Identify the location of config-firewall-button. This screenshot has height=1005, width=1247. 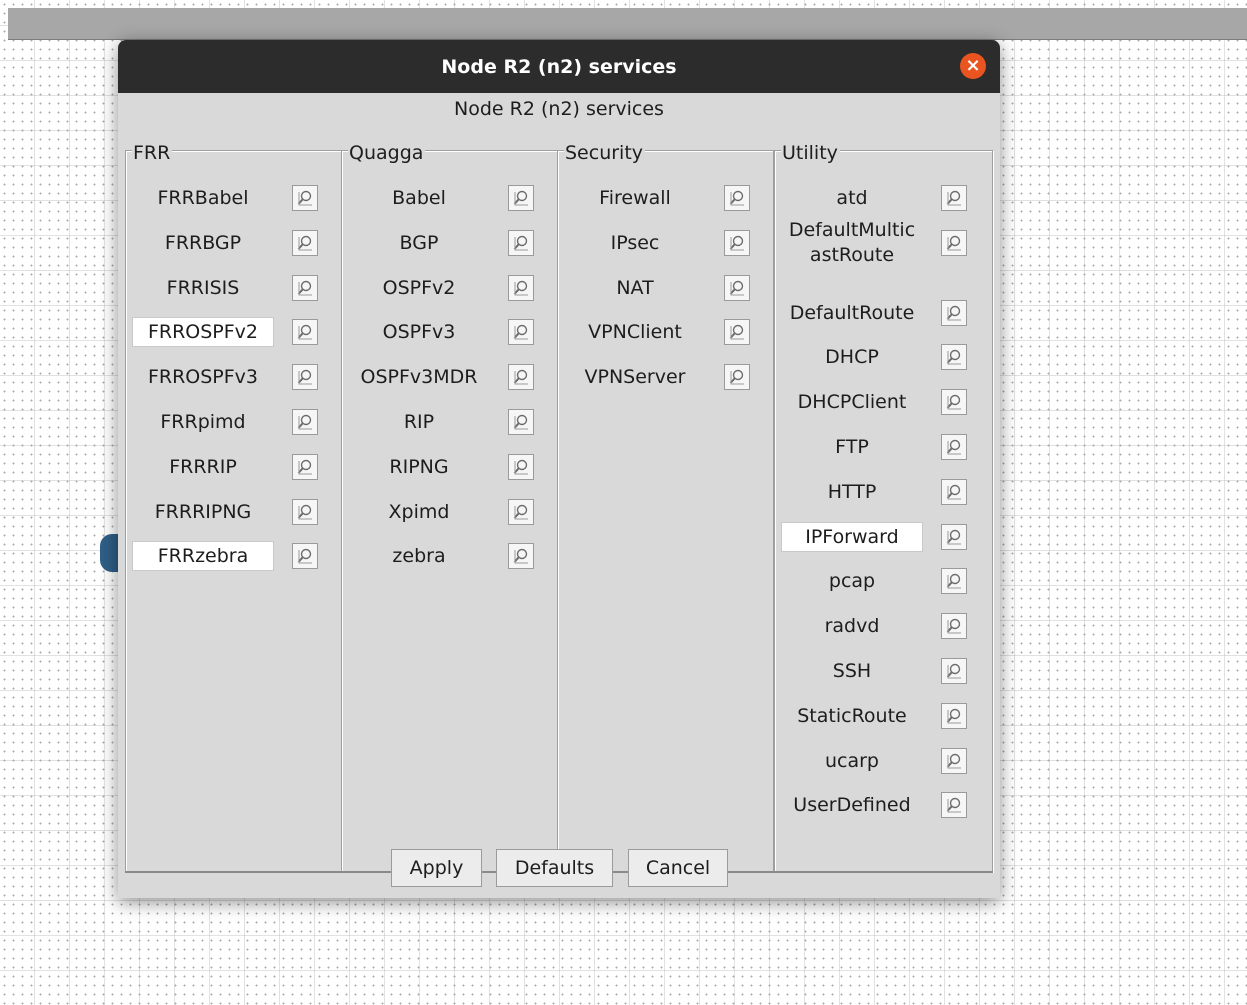
(737, 198).